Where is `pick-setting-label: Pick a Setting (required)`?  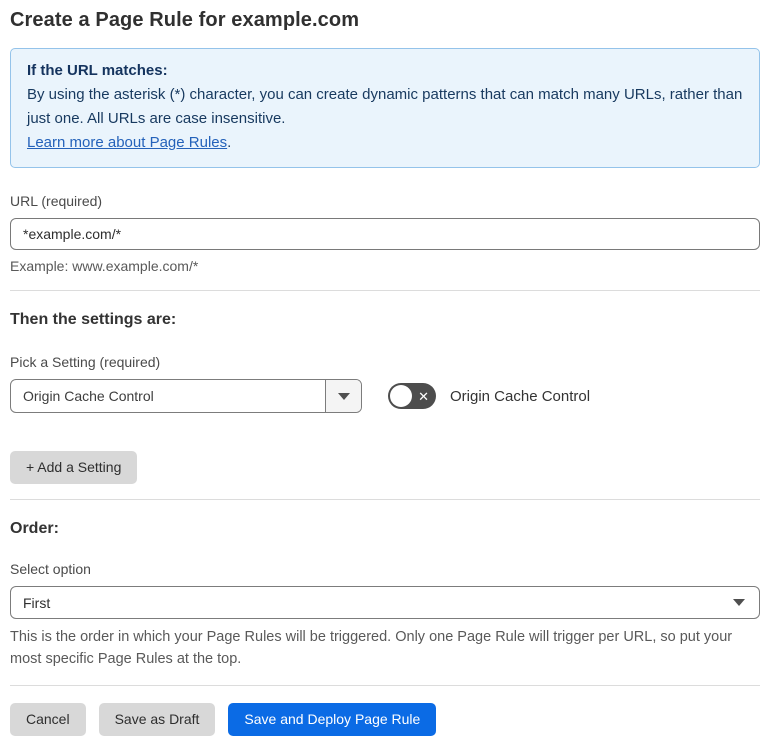 pick-setting-label: Pick a Setting (required) is located at coordinates (85, 362).